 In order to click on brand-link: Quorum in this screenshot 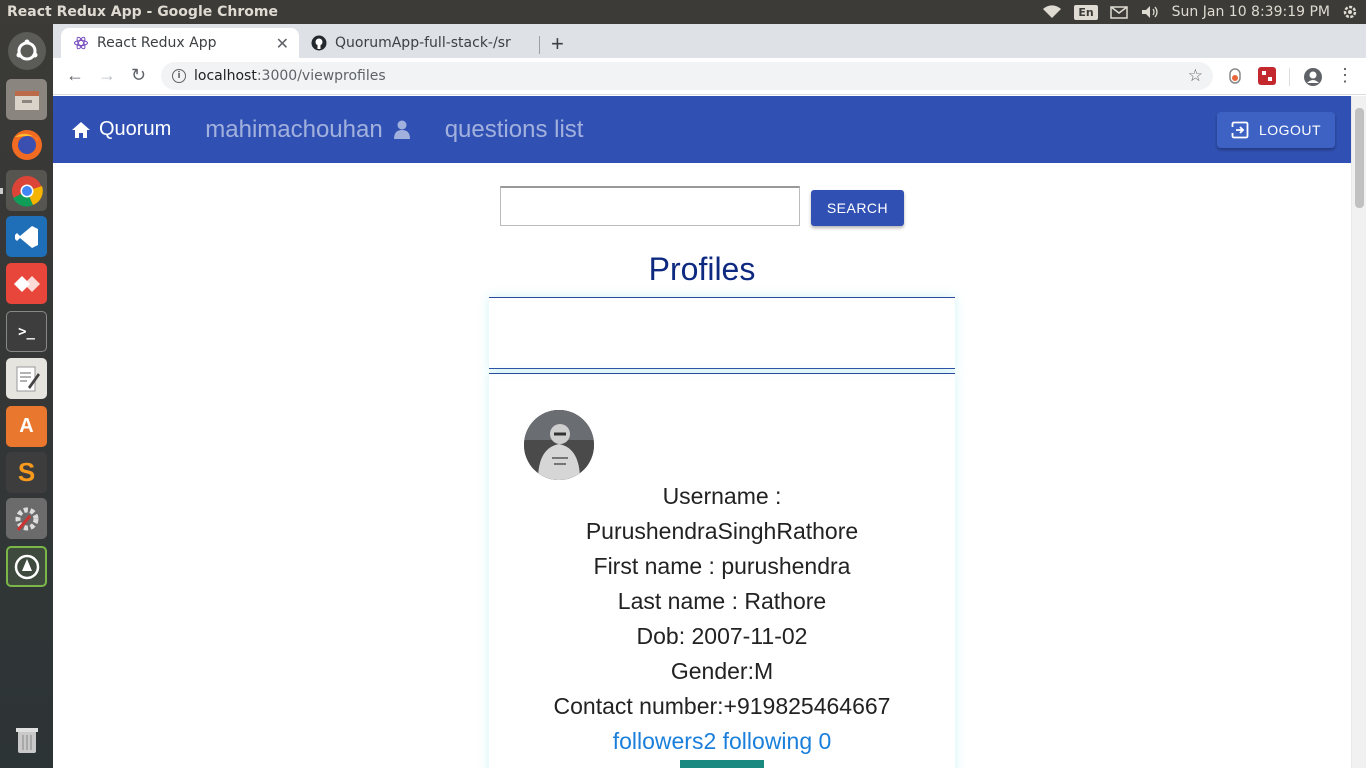, I will do `click(121, 129)`.